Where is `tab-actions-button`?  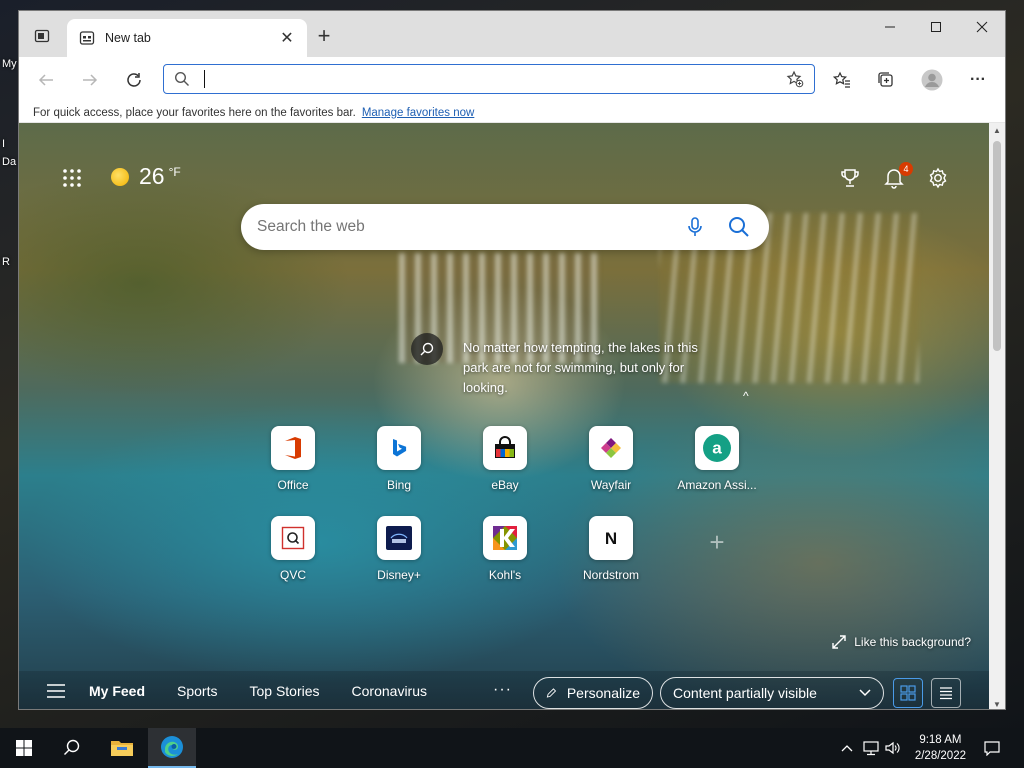
tab-actions-button is located at coordinates (42, 36).